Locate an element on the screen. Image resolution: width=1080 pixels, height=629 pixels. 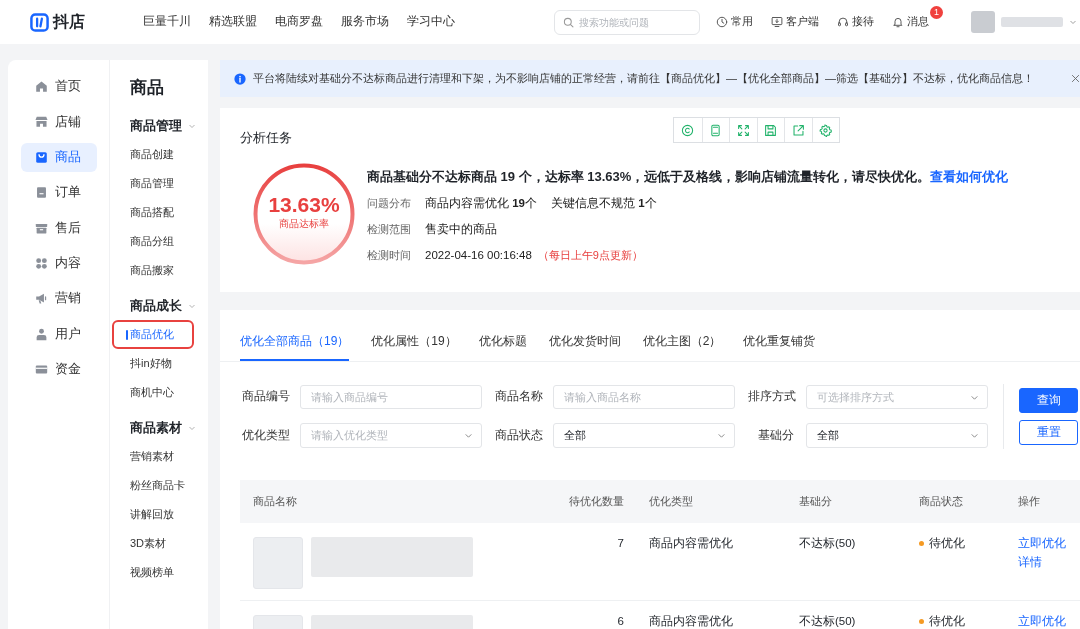
four-dots-icon is located at coordinates (41, 263).